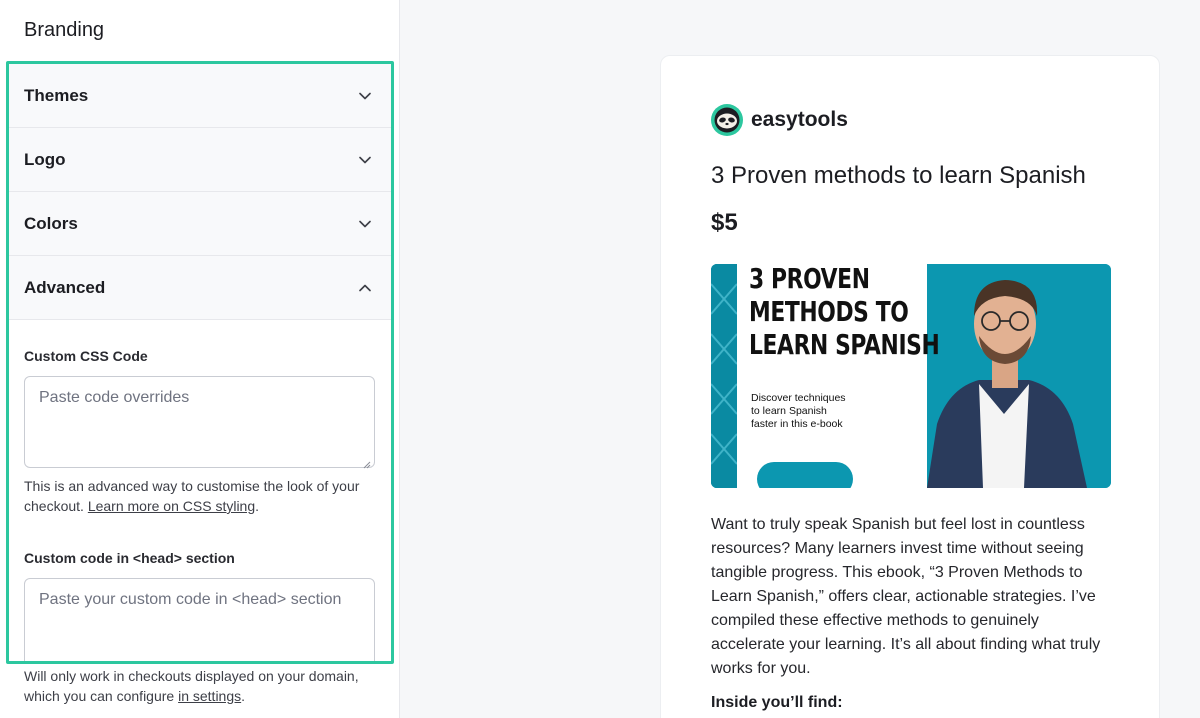  What do you see at coordinates (114, 397) in the screenshot?
I see `custom-css-placeholder: Paste code overrides` at bounding box center [114, 397].